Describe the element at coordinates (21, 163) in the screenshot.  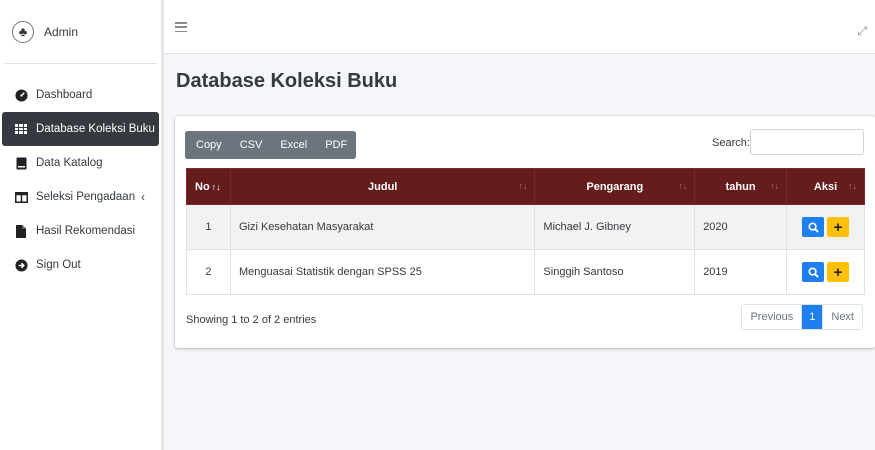
I see `book-icon` at that location.